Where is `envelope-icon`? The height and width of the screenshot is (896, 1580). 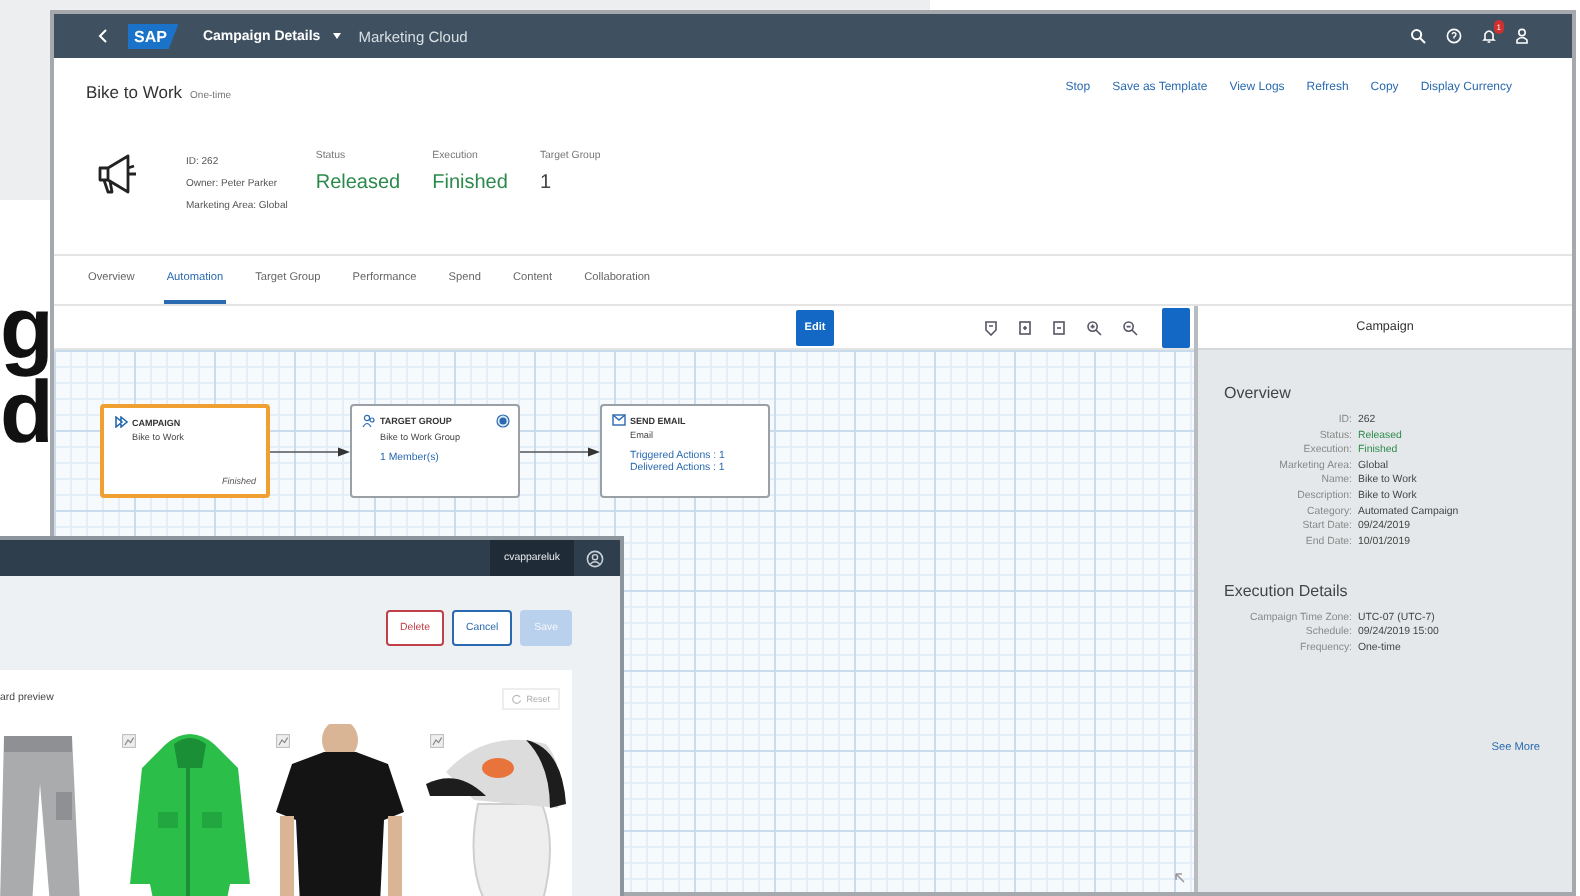
envelope-icon is located at coordinates (619, 420).